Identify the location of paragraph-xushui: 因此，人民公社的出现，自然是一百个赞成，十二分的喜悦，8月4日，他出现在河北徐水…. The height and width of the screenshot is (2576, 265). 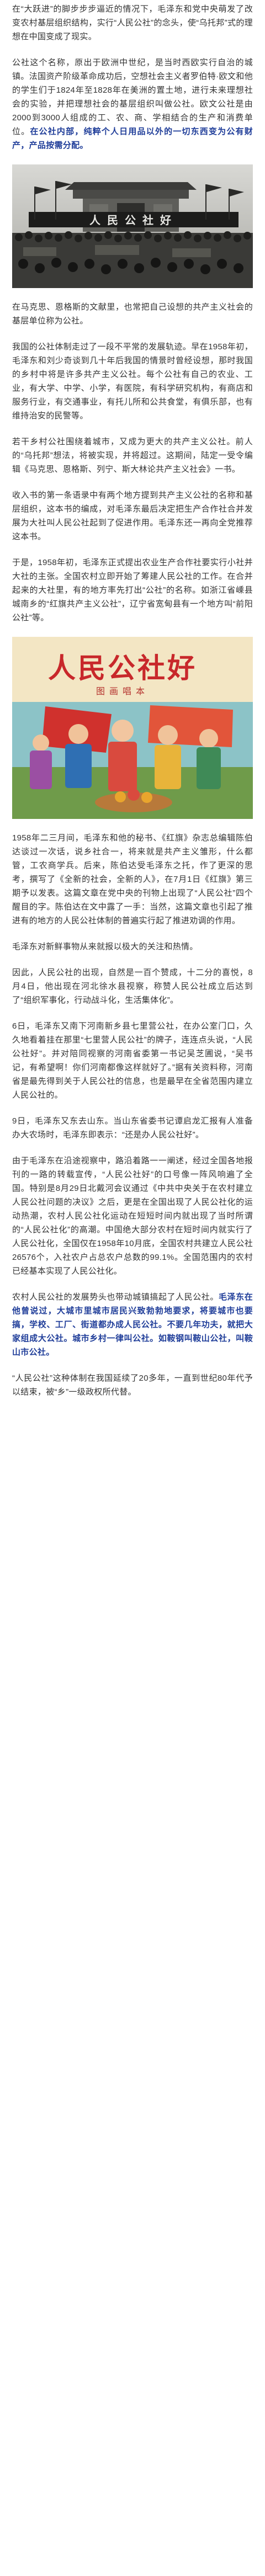
(132, 986).